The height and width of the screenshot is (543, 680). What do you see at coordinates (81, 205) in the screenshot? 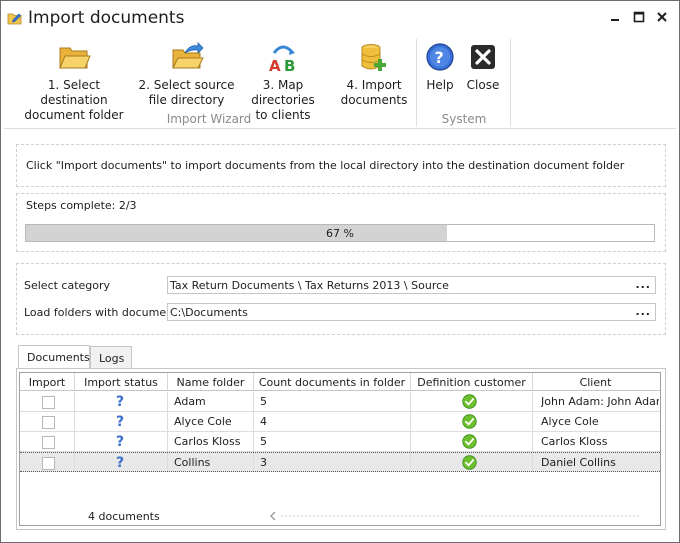
I see `steps-complete-label: Steps complete: 2/3` at bounding box center [81, 205].